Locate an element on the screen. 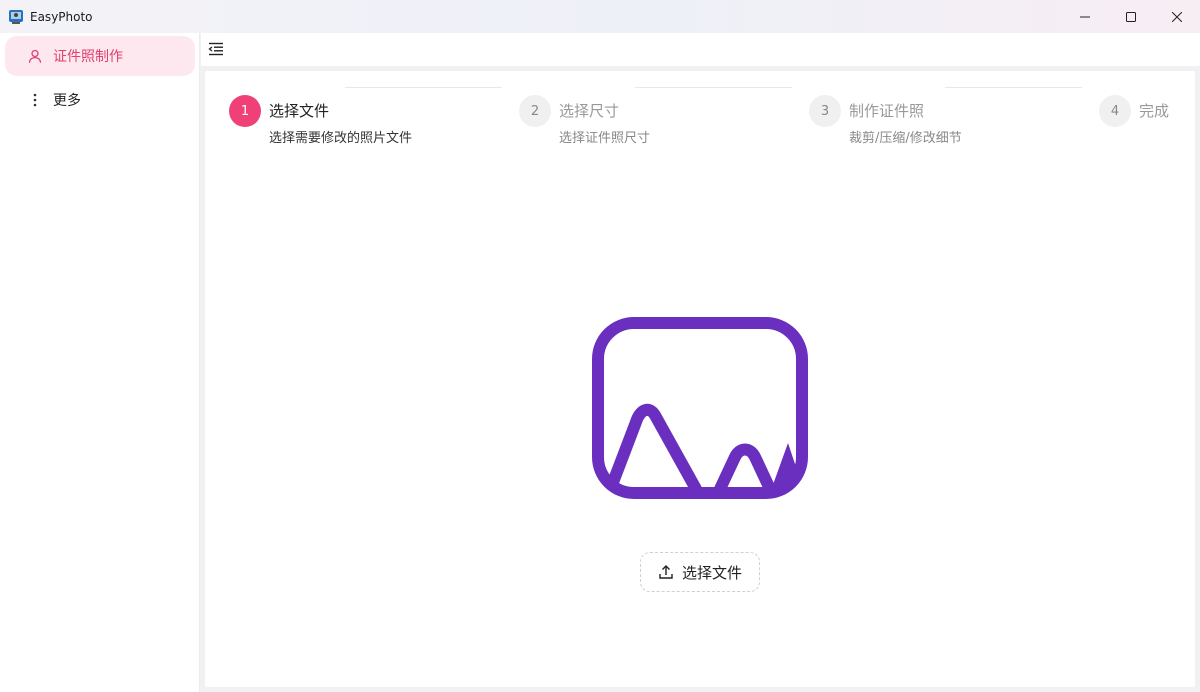 This screenshot has height=692, width=1200. maximize-button is located at coordinates (1131, 16).